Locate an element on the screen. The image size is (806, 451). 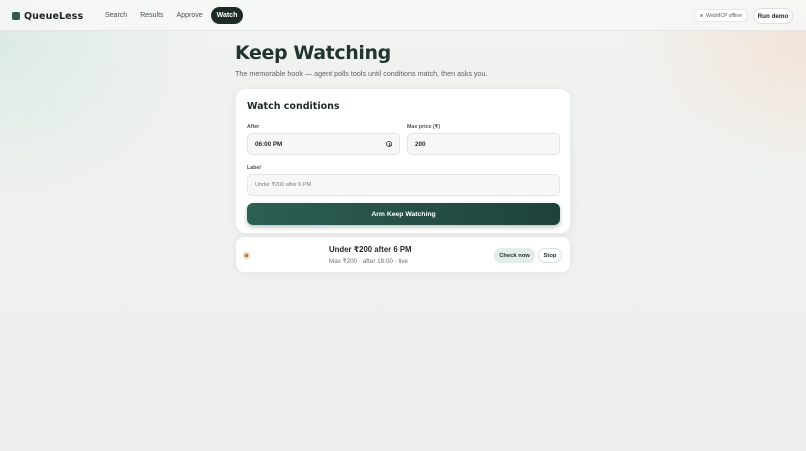
nav-item-search: Search is located at coordinates (116, 15).